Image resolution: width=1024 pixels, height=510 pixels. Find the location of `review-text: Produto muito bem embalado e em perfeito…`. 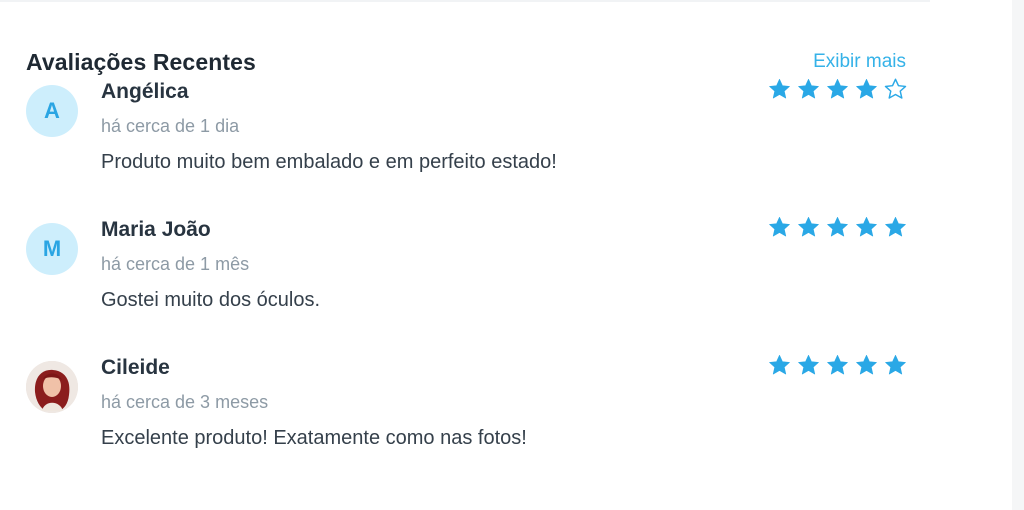

review-text: Produto muito bem embalado e em perfeito… is located at coordinates (329, 162).